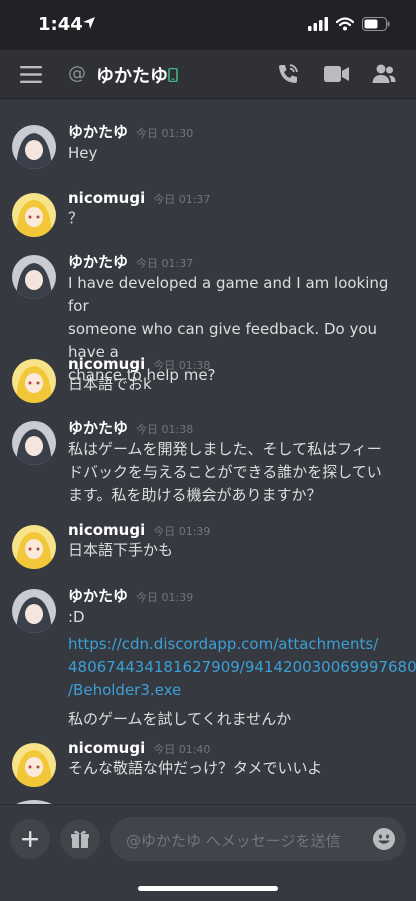 Image resolution: width=416 pixels, height=901 pixels. What do you see at coordinates (173, 75) in the screenshot?
I see `mobile-status-icon` at bounding box center [173, 75].